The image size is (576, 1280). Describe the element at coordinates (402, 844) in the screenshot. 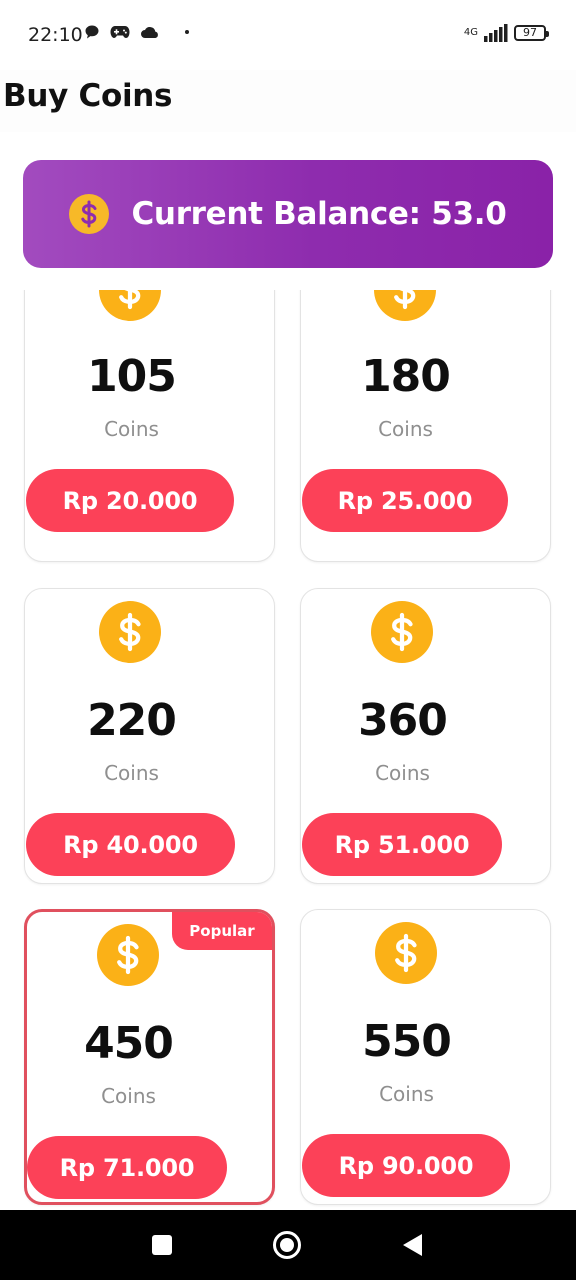

I see `price-button: Rp 51.000` at that location.